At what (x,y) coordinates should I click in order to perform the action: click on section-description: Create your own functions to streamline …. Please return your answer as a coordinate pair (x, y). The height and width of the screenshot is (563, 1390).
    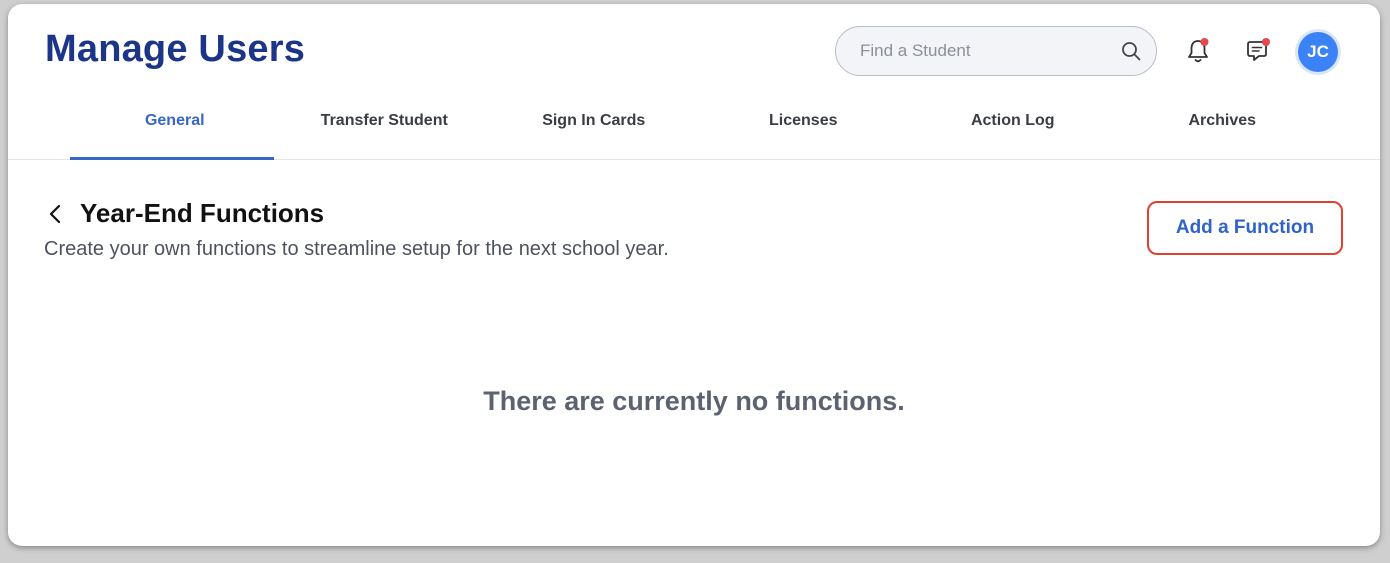
    Looking at the image, I should click on (356, 249).